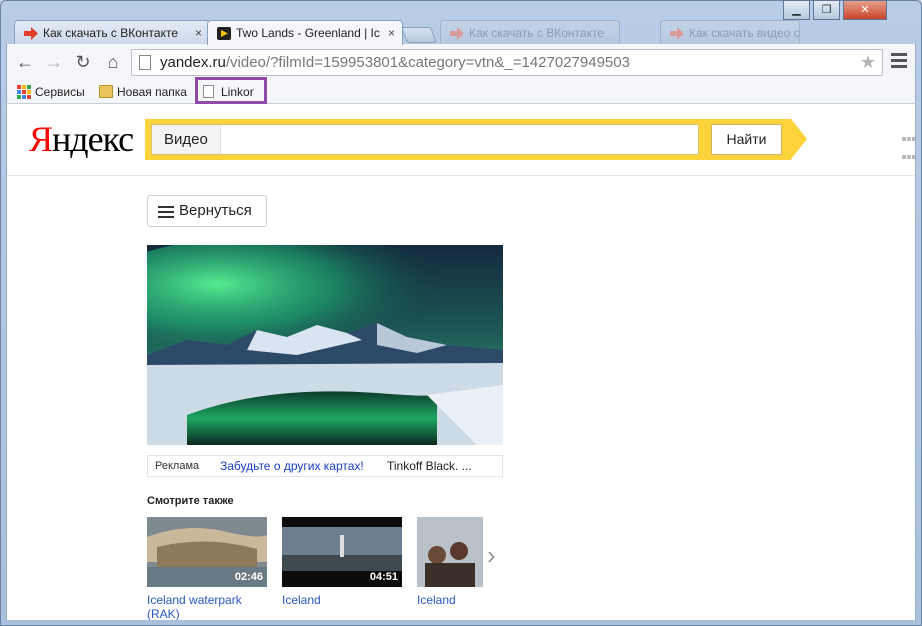 The height and width of the screenshot is (626, 922). I want to click on hamburger-icon, so click(166, 213).